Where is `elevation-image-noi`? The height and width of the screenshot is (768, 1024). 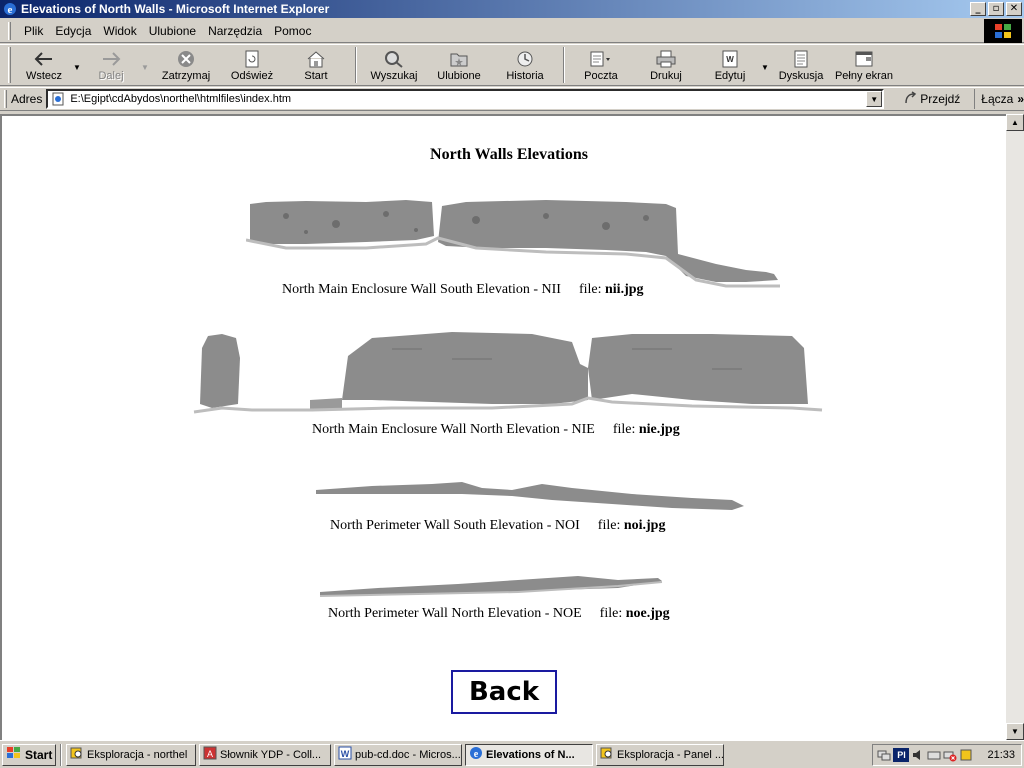 elevation-image-noi is located at coordinates (530, 496).